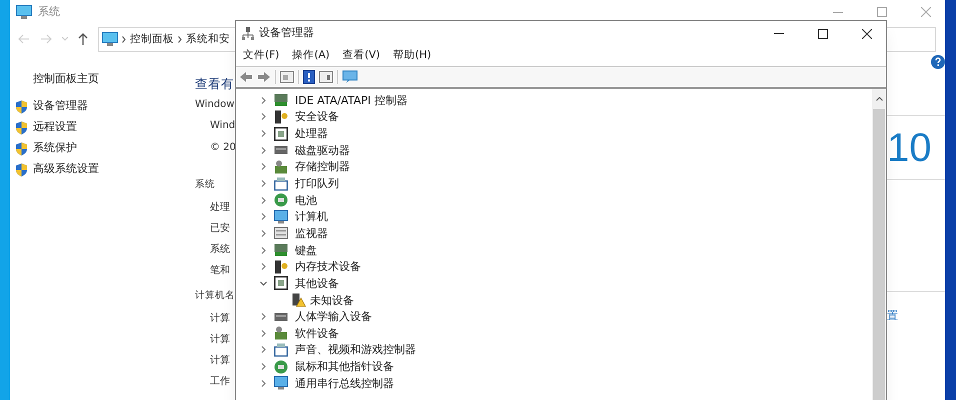 The width and height of the screenshot is (956, 400). I want to click on computer-tree-icon, so click(248, 33).